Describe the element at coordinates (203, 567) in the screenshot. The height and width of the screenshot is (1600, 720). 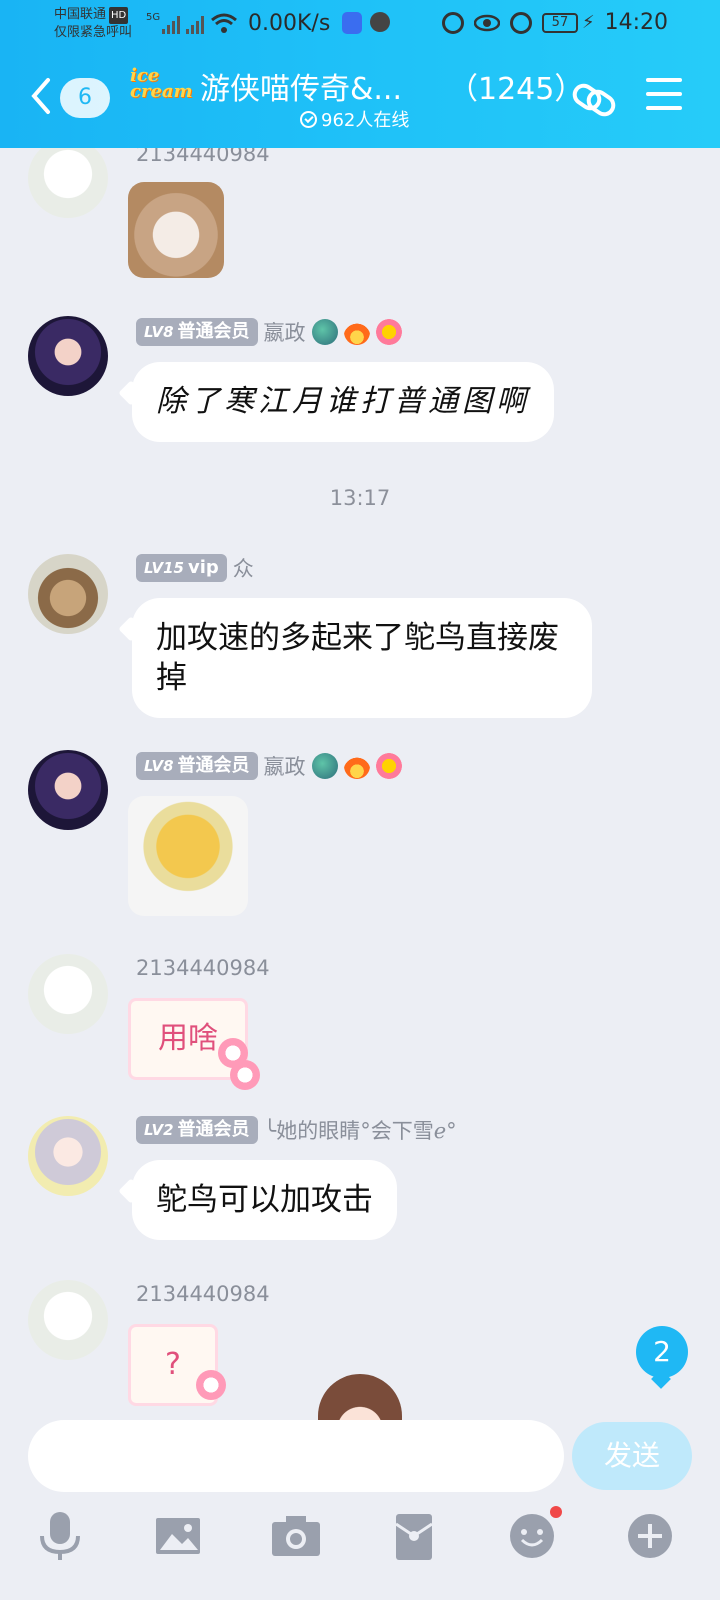
I see `role-text: vip` at that location.